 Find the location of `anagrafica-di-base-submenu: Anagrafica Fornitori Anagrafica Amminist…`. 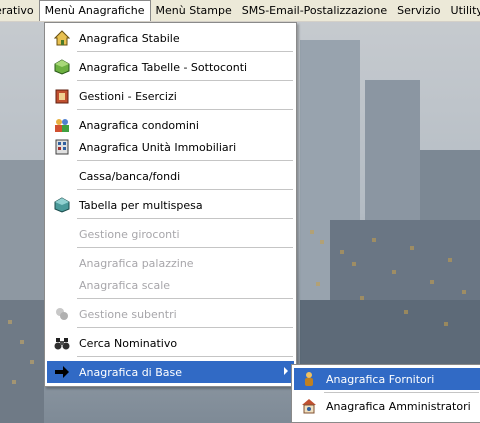

anagrafica-di-base-submenu: Anagrafica Fornitori Anagrafica Amminist… is located at coordinates (385, 393).